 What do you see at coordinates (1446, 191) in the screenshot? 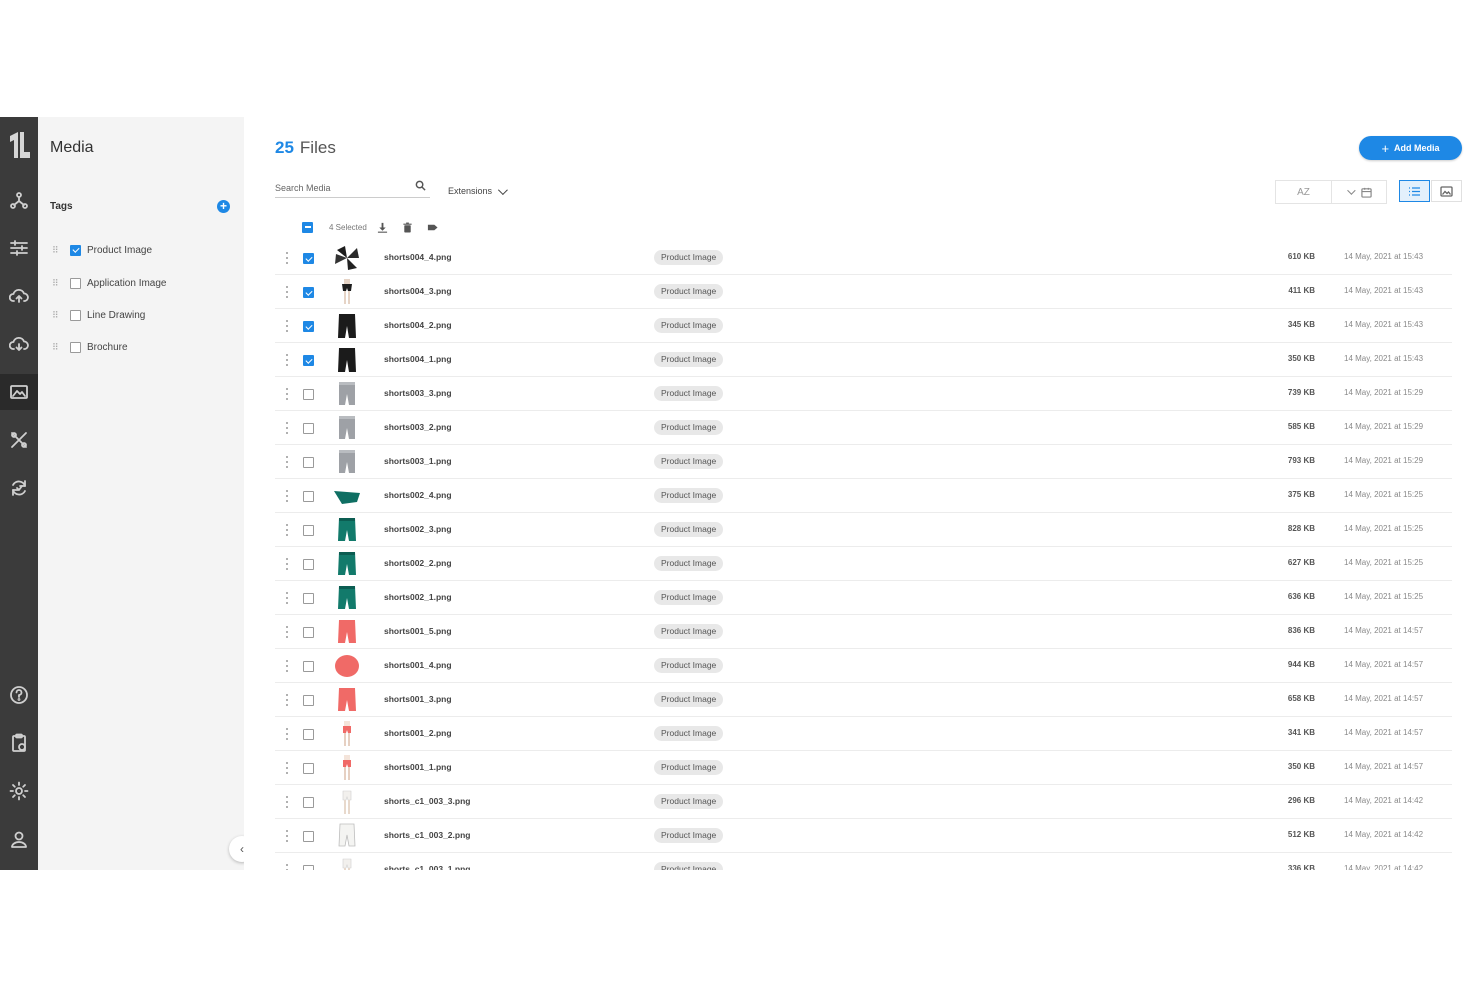
I see `grid-view-button` at bounding box center [1446, 191].